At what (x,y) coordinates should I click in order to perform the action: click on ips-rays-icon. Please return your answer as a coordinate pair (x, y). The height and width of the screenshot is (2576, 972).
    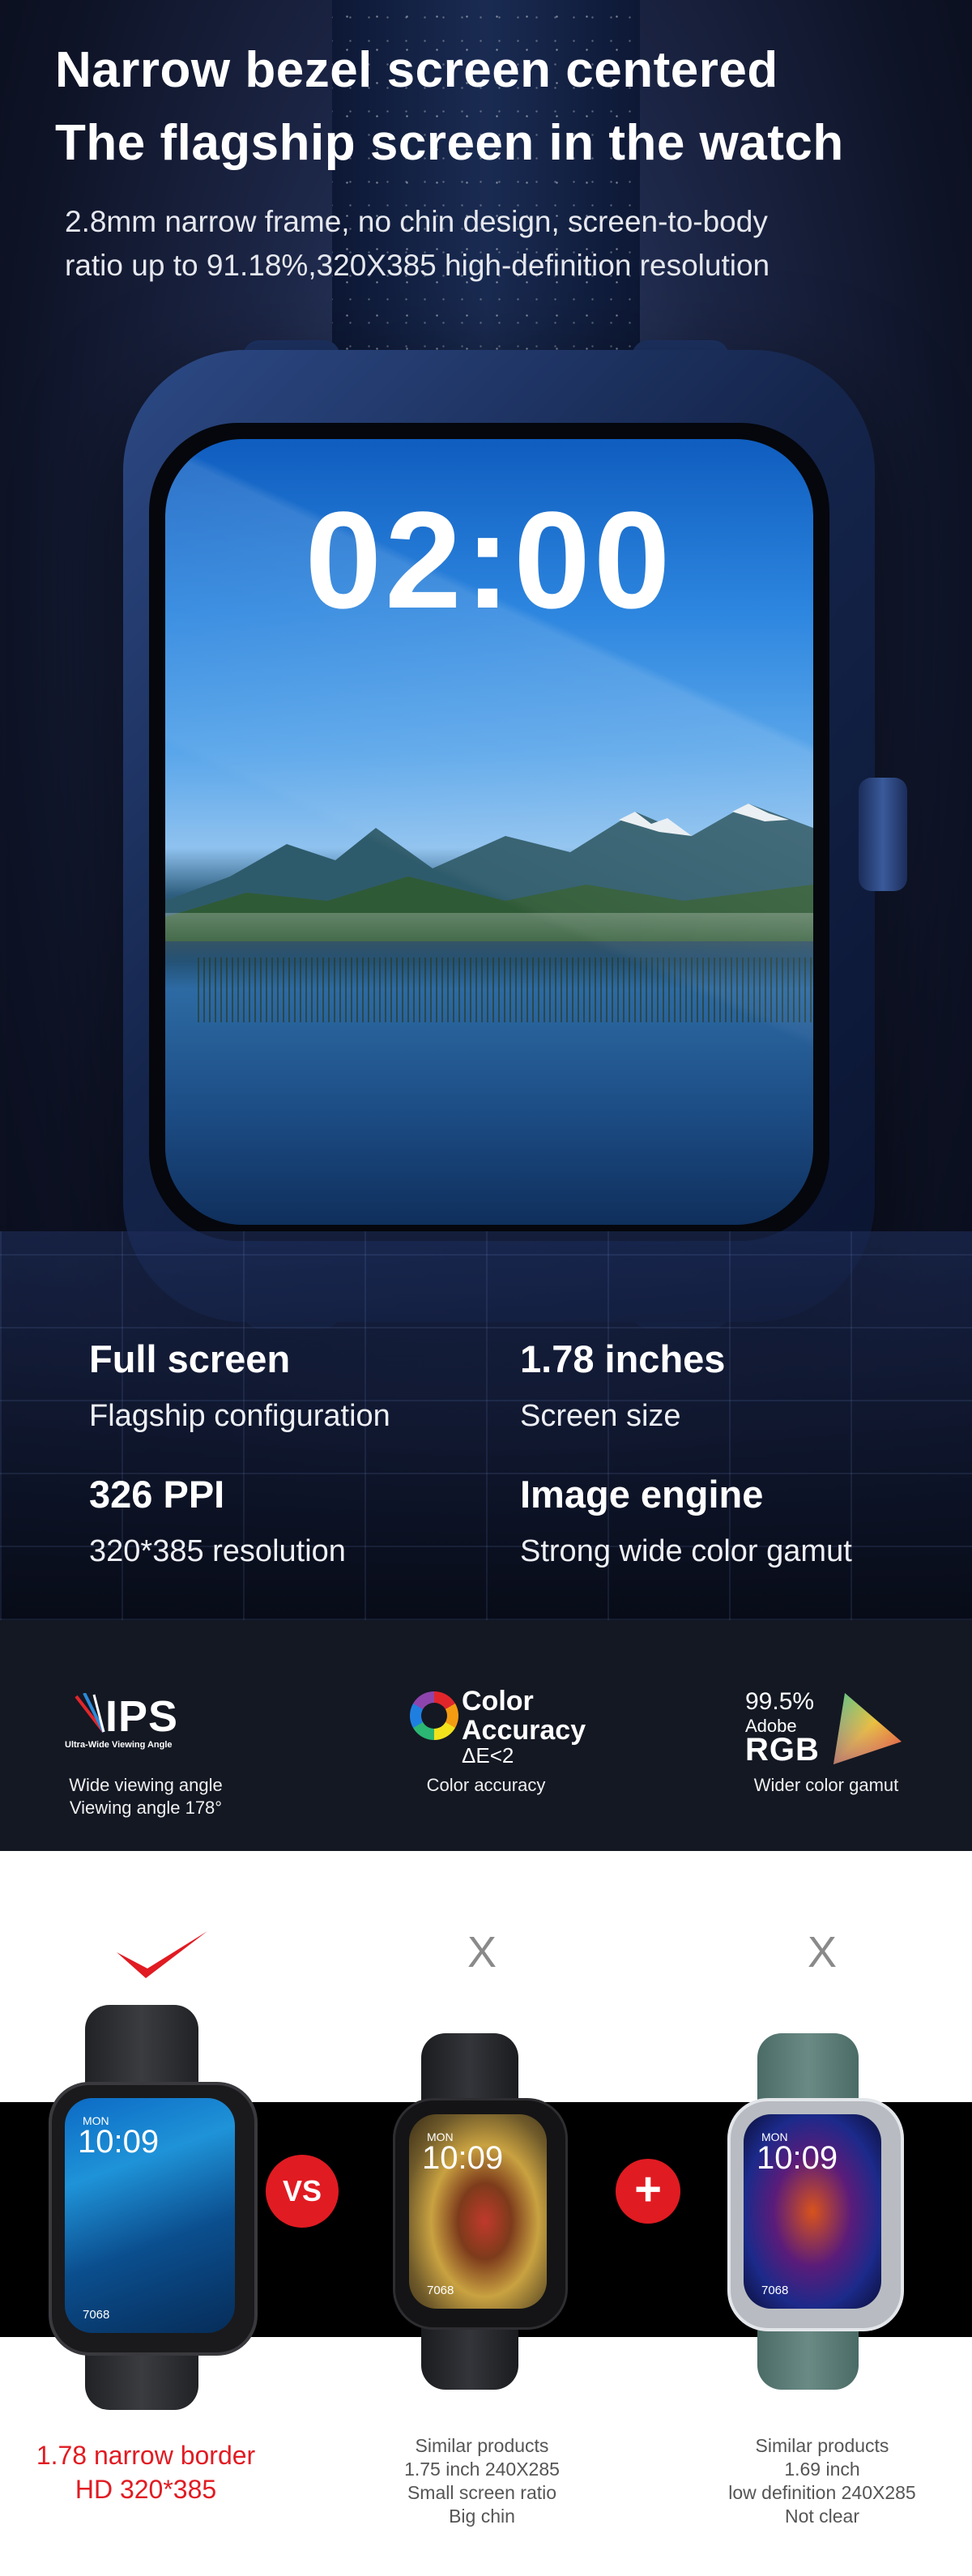
    Looking at the image, I should click on (90, 1714).